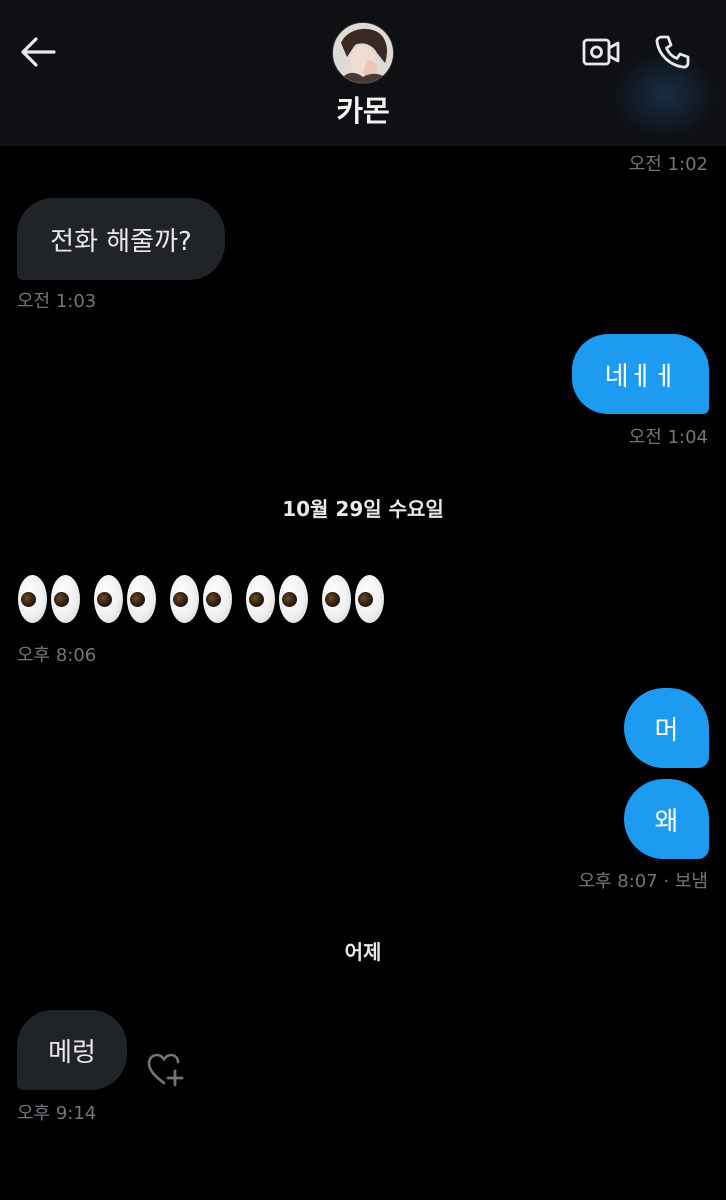 The width and height of the screenshot is (726, 1200). I want to click on message-status: 오후 8:07 · 보냄, so click(643, 881).